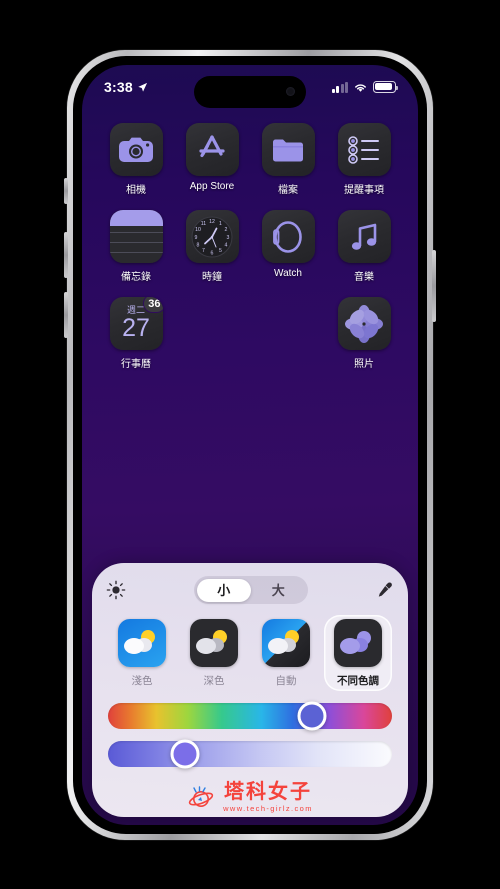  I want to click on svg-text: 12, so click(212, 222).